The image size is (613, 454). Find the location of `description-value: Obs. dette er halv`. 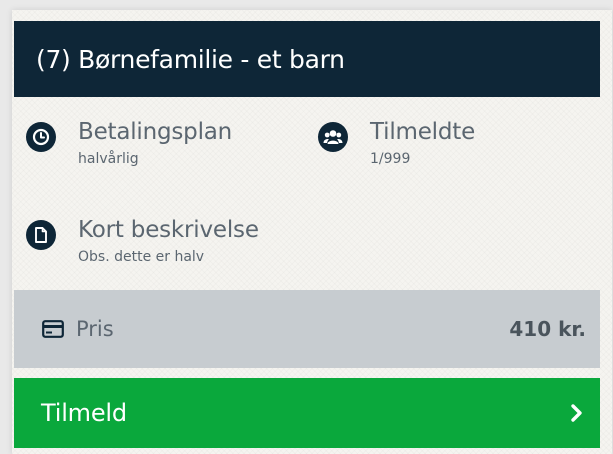

description-value: Obs. dette er halv is located at coordinates (141, 257).